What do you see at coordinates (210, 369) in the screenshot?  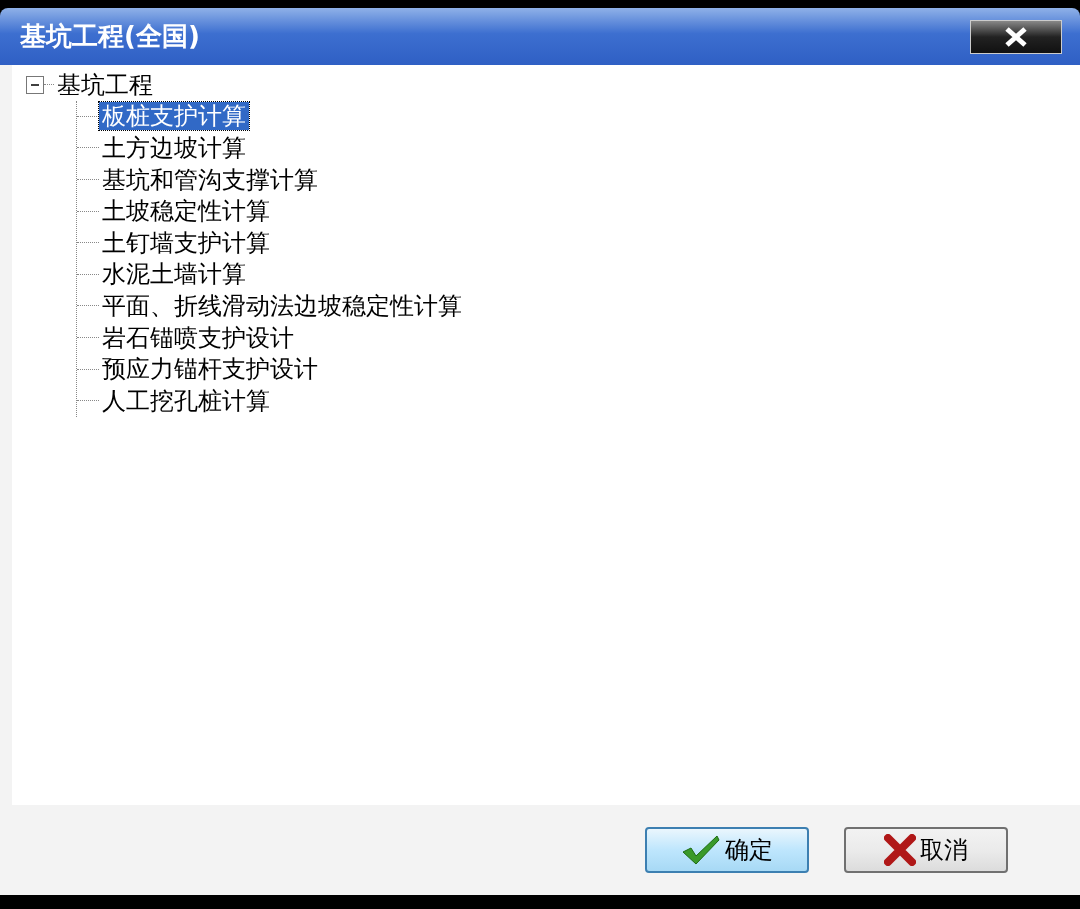 I see `tree-item: 预应力锚杆支护设计` at bounding box center [210, 369].